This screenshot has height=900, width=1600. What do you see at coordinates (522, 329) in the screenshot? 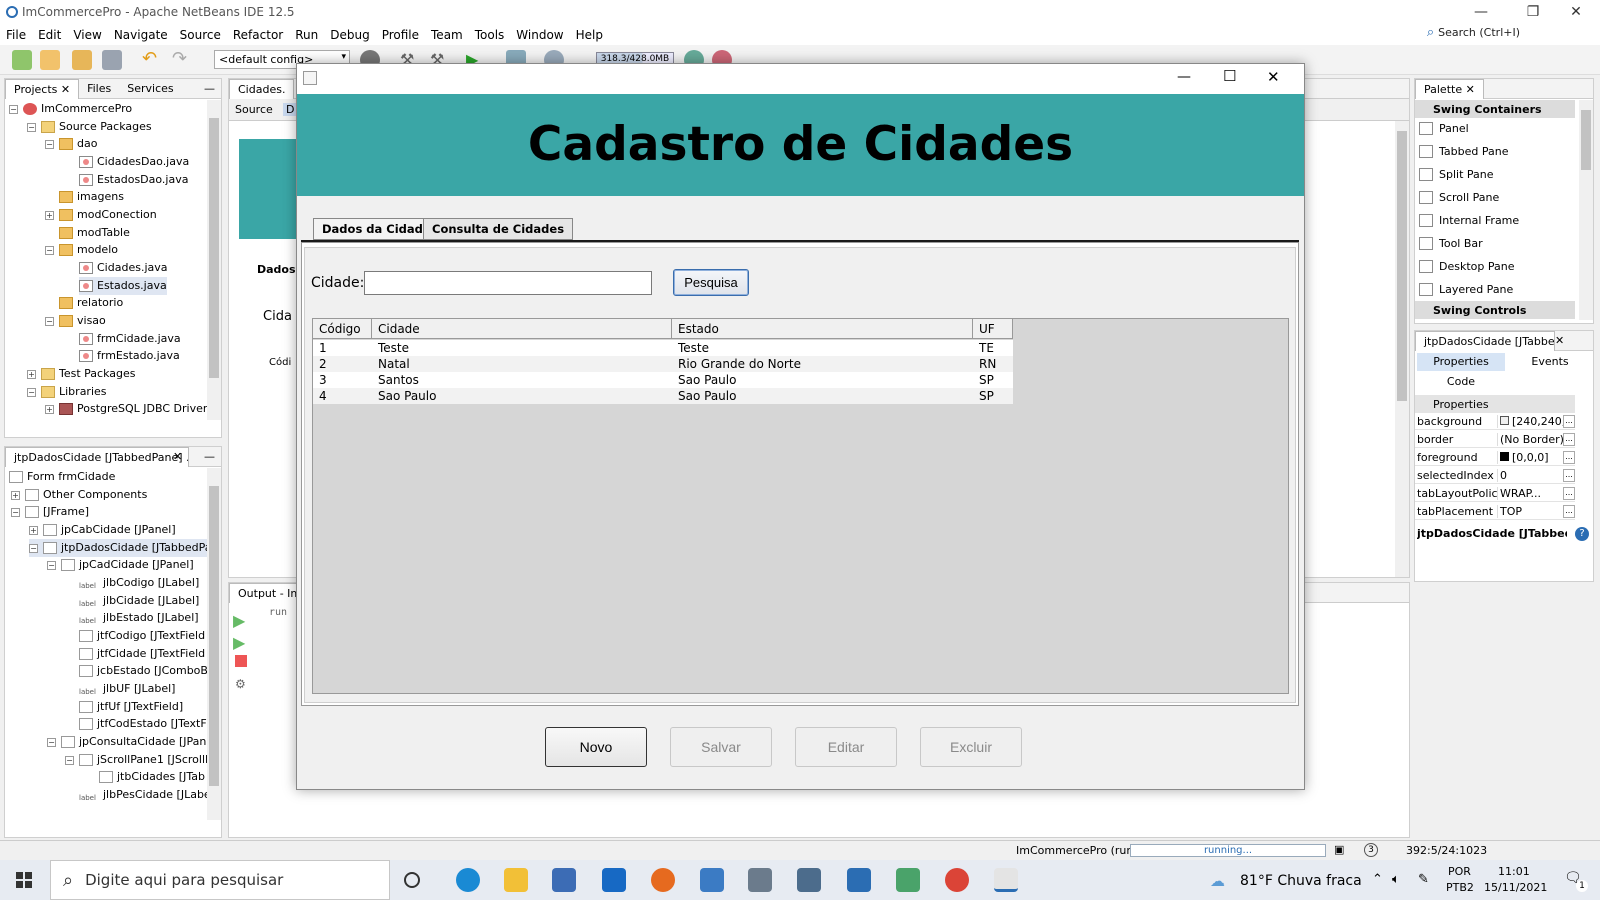
I see `column-header-cidade: Cidade` at bounding box center [522, 329].